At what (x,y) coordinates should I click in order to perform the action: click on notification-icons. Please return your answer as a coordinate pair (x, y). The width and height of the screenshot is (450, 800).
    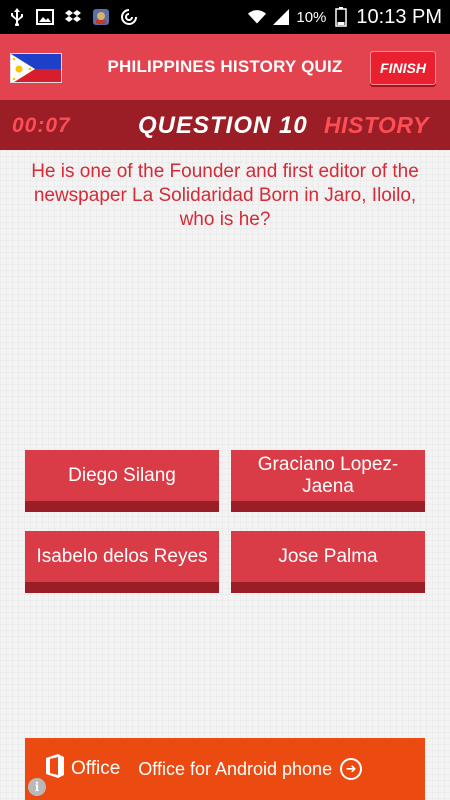
    Looking at the image, I should click on (73, 17).